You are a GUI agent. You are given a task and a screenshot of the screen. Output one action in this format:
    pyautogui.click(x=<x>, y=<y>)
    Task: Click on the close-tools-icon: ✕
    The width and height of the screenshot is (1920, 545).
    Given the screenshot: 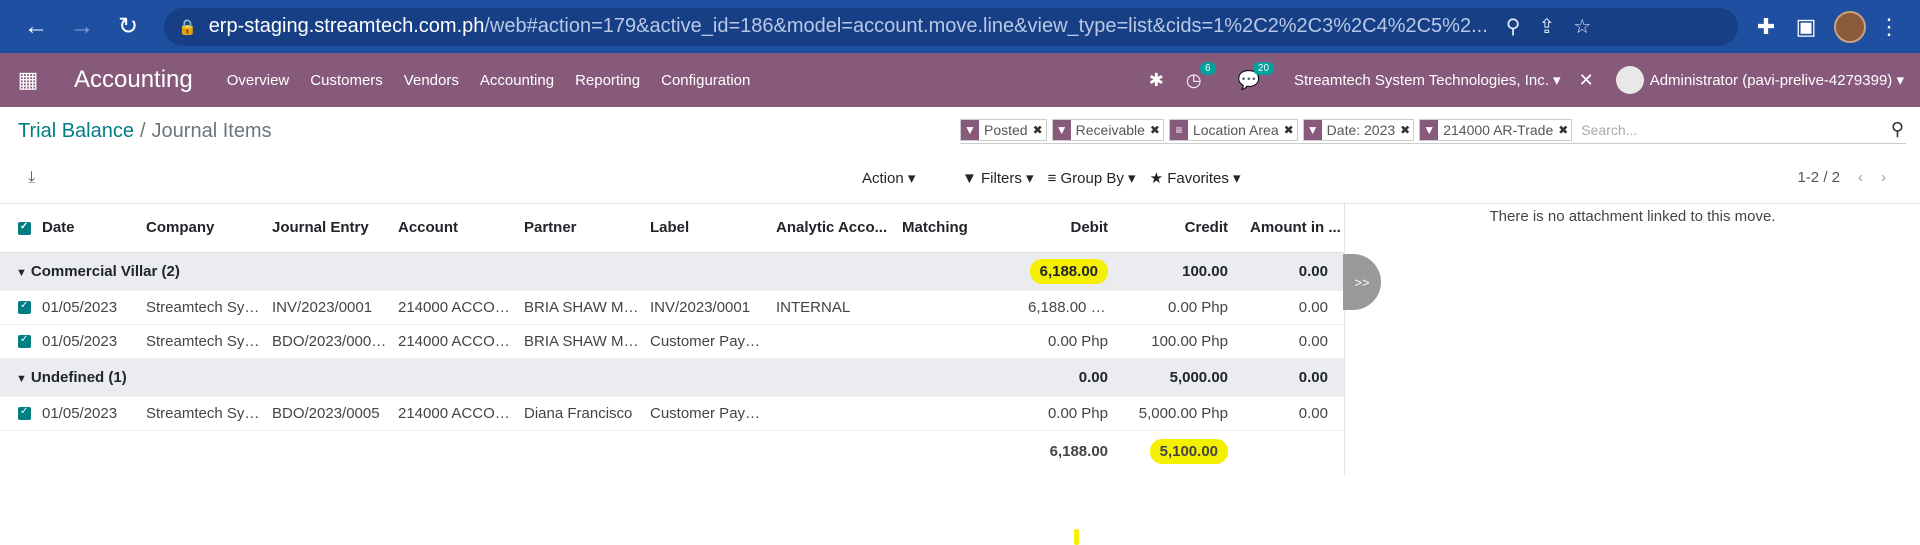 What is the action you would take?
    pyautogui.click(x=1586, y=80)
    